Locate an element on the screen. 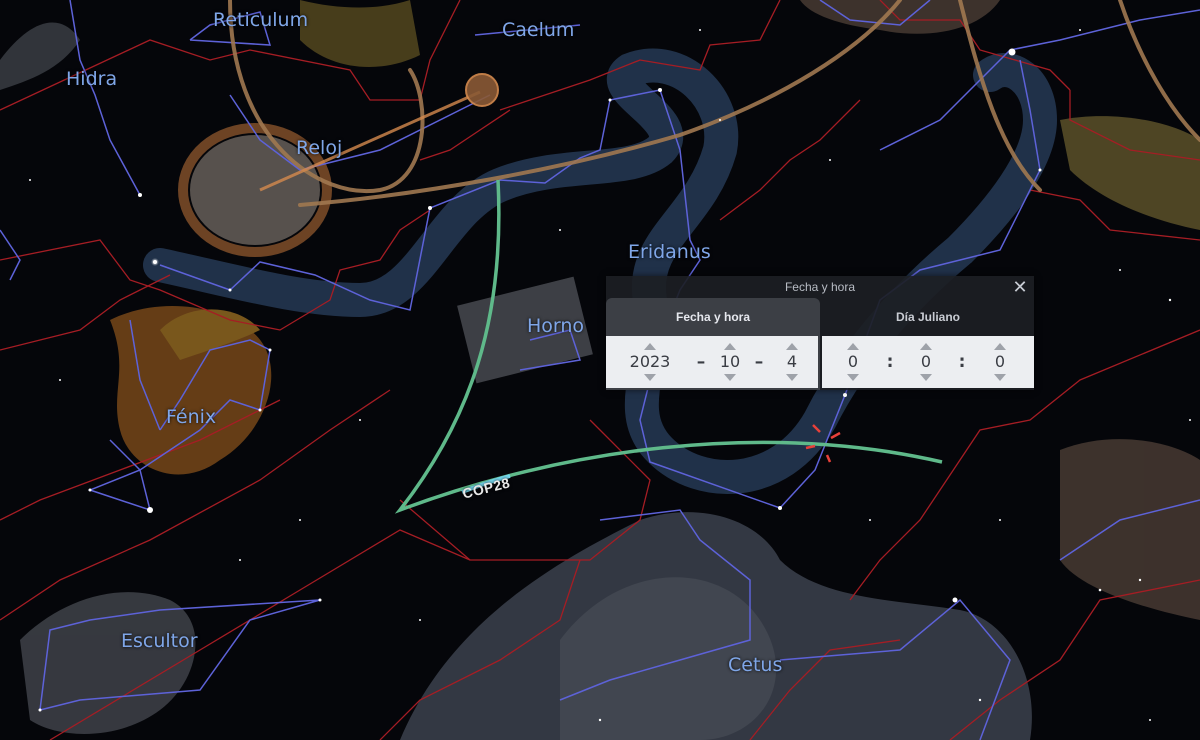 This screenshot has height=740, width=1200. day-up-arrow-icon is located at coordinates (792, 346).